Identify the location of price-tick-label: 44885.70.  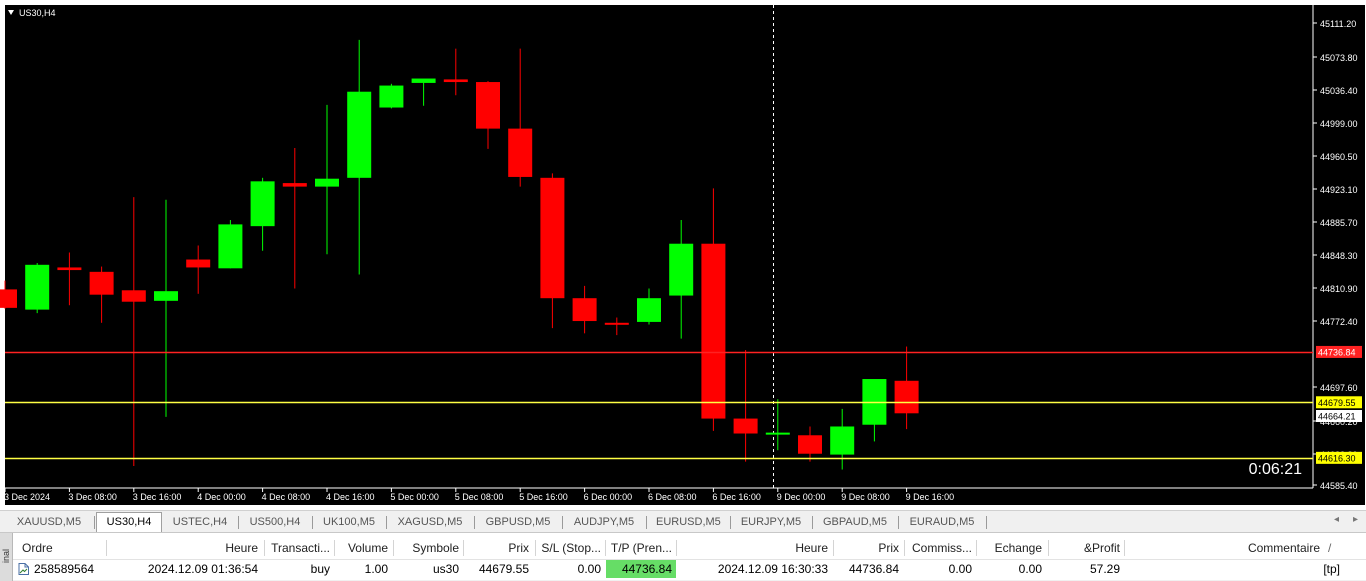
(1339, 223).